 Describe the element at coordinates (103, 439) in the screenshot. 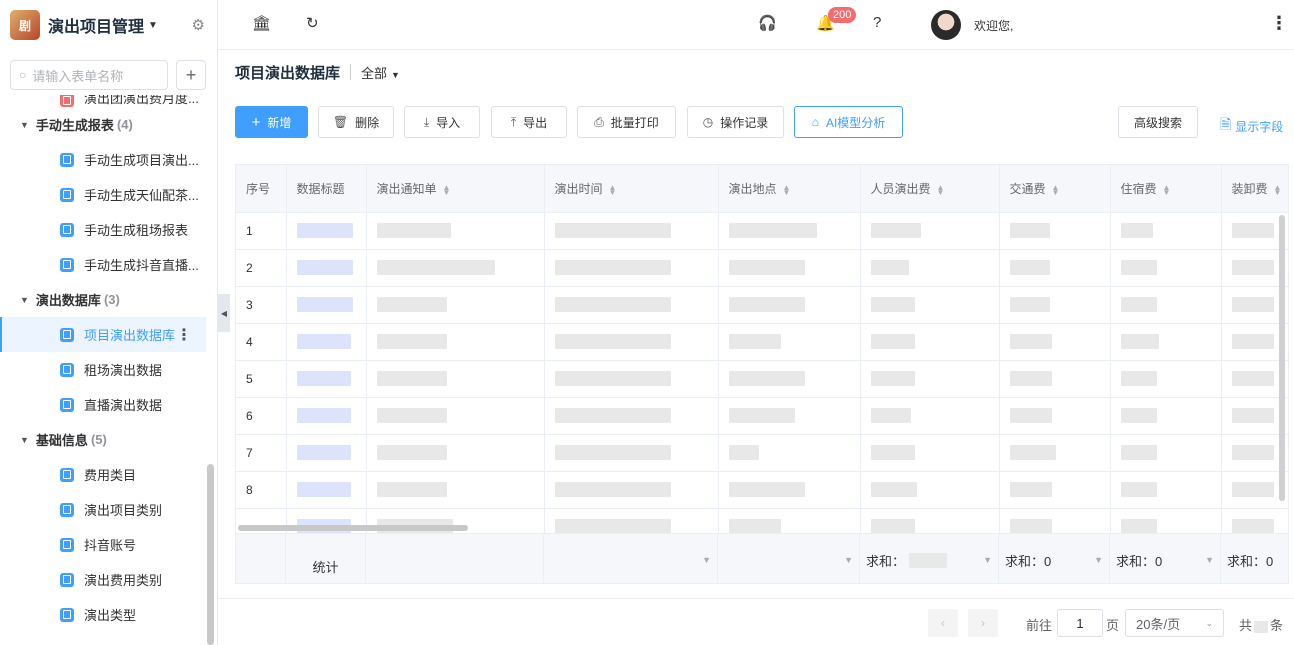

I see `tree-group-basic-info: ▼ 基础信息 (5)` at that location.